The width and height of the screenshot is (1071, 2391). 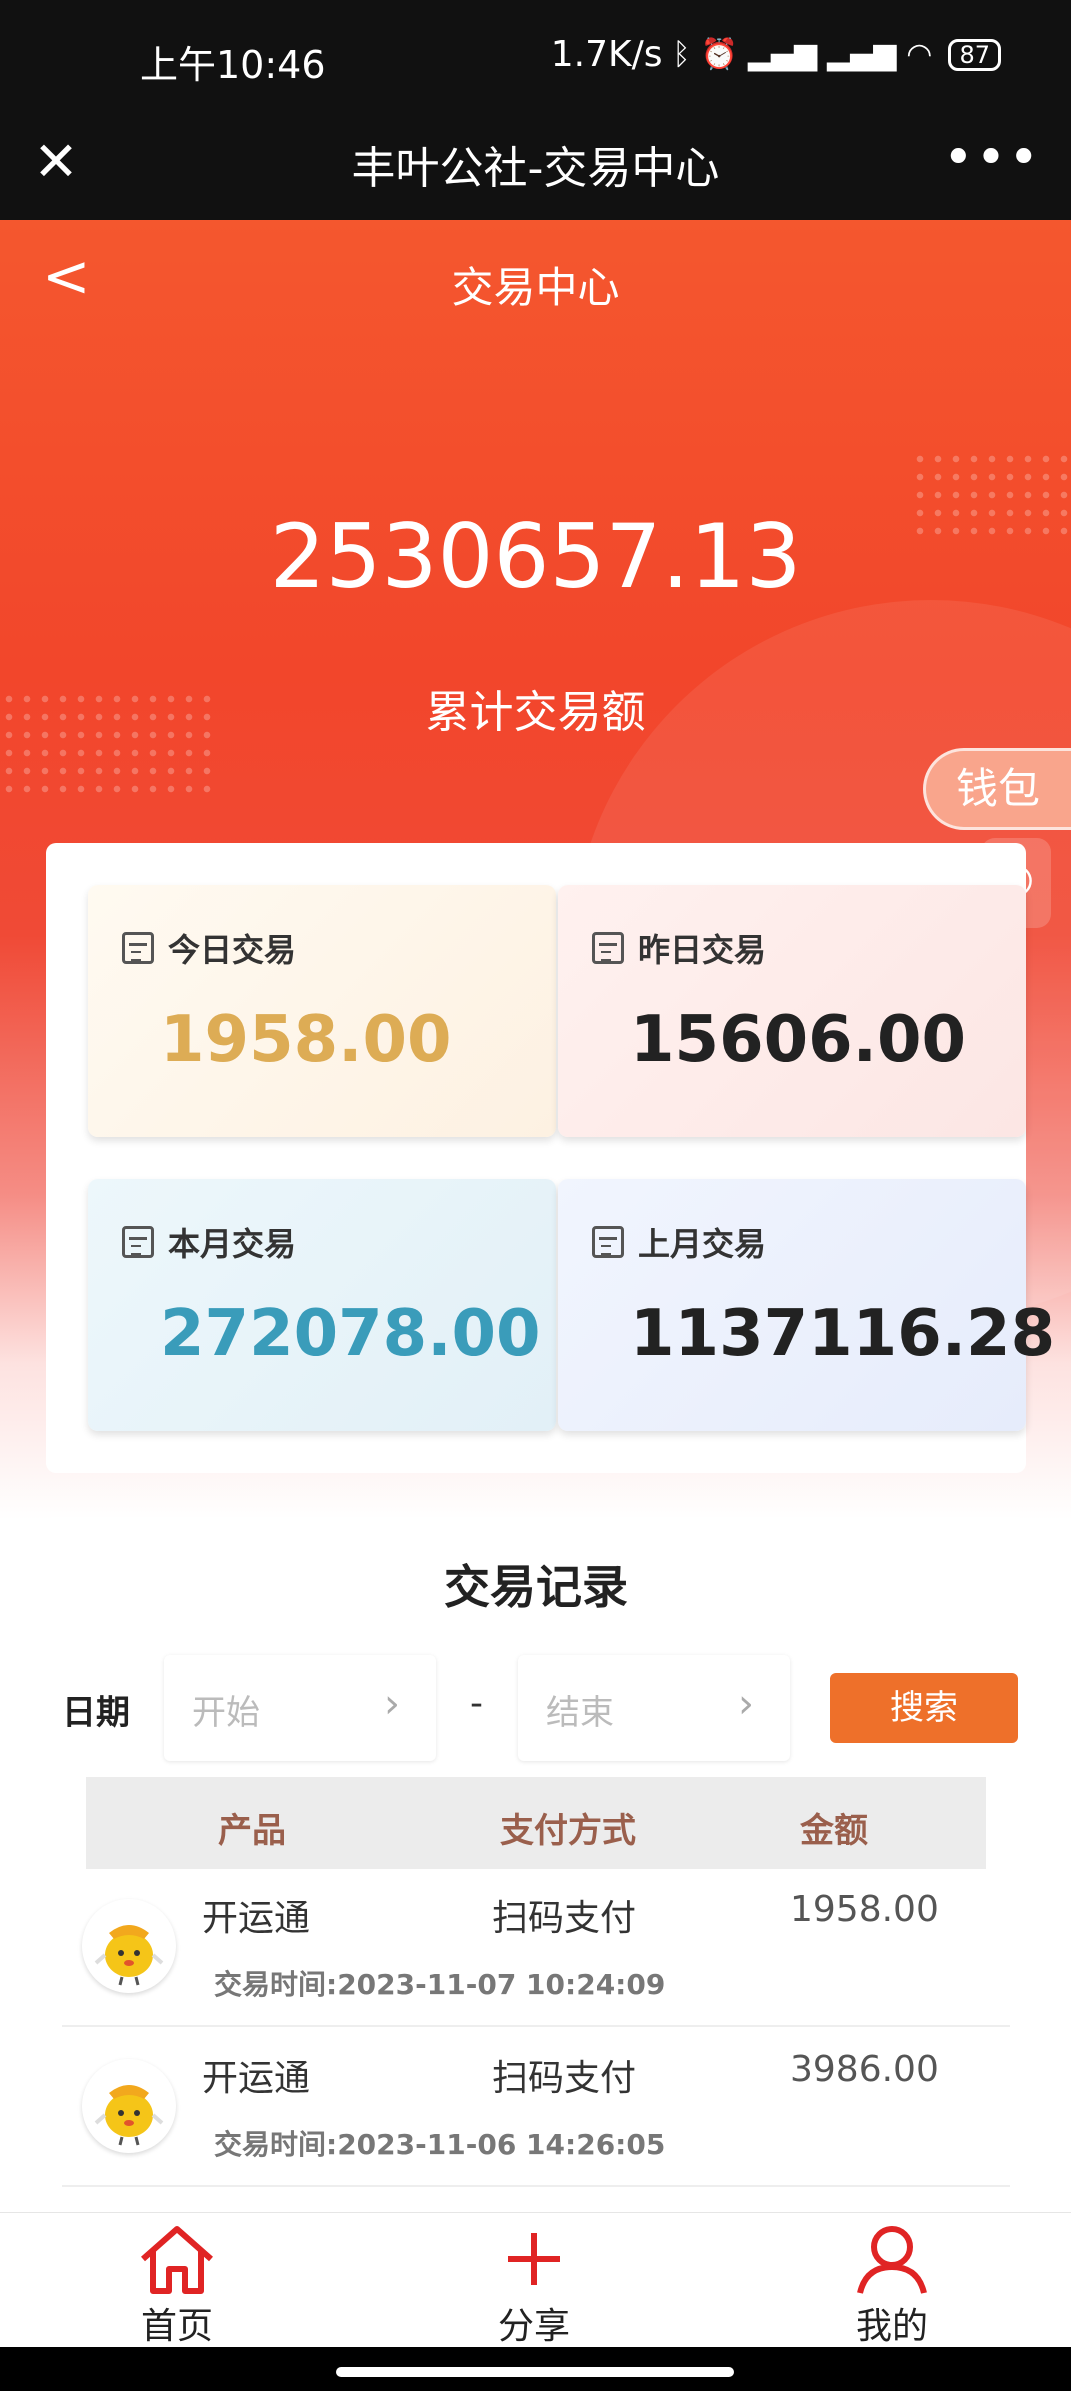 What do you see at coordinates (96, 1713) in the screenshot?
I see `date-label: 日期` at bounding box center [96, 1713].